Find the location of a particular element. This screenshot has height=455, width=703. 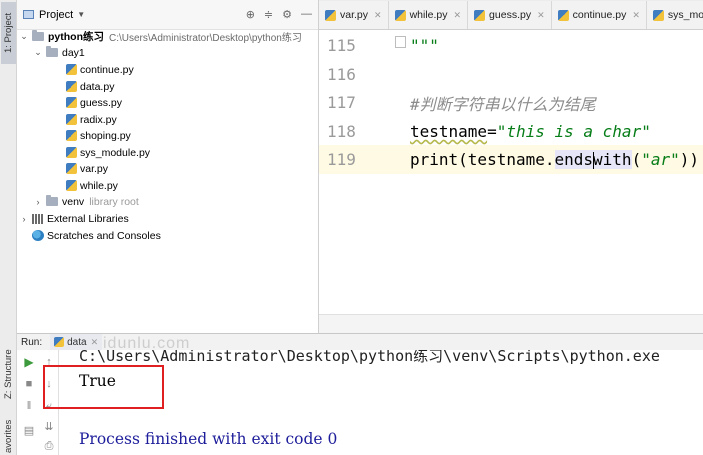

highlight-box is located at coordinates (103, 387).